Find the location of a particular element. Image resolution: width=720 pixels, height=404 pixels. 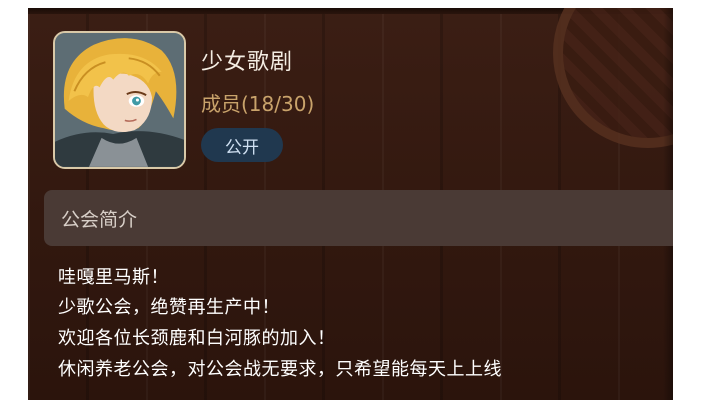

guild-name: 少女歌剧 is located at coordinates (247, 62).